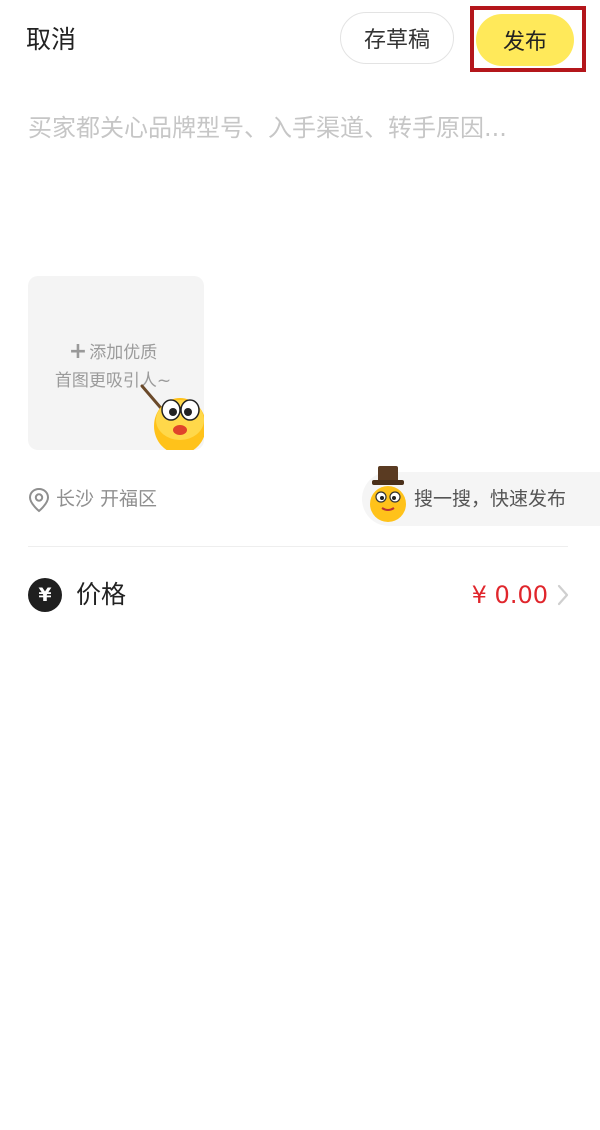 The width and height of the screenshot is (600, 1130). What do you see at coordinates (563, 595) in the screenshot?
I see `chevron-right-icon` at bounding box center [563, 595].